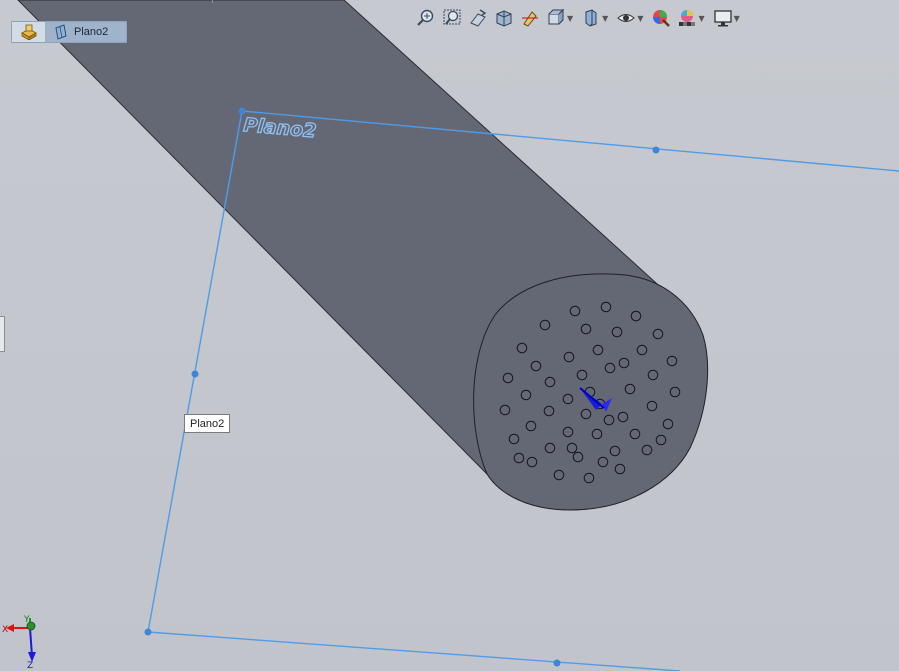  I want to click on section-view-button, so click(504, 18).